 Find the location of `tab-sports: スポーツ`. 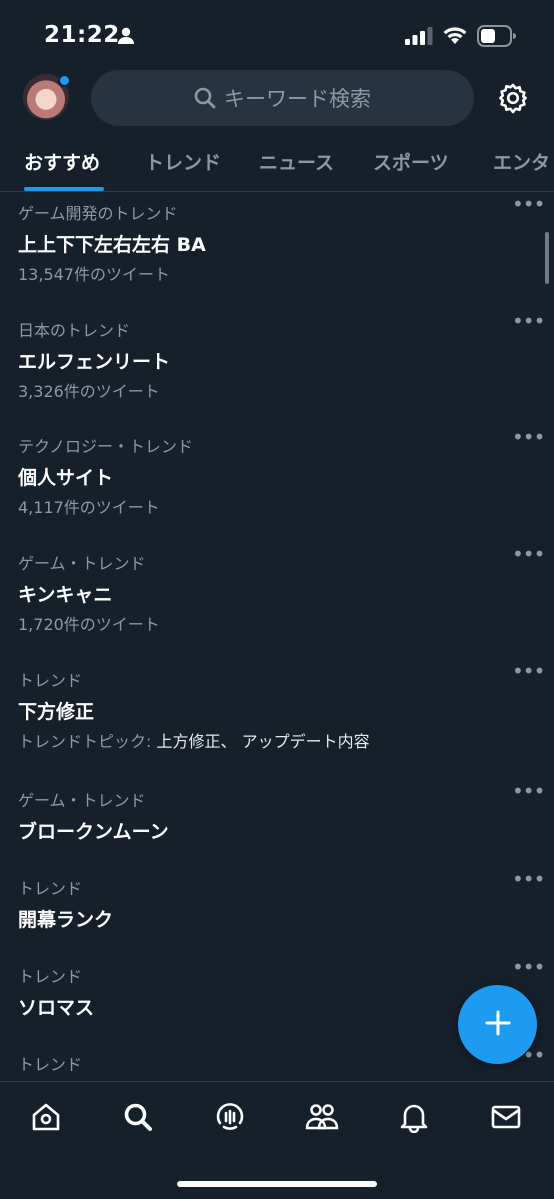

tab-sports: スポーツ is located at coordinates (411, 161).